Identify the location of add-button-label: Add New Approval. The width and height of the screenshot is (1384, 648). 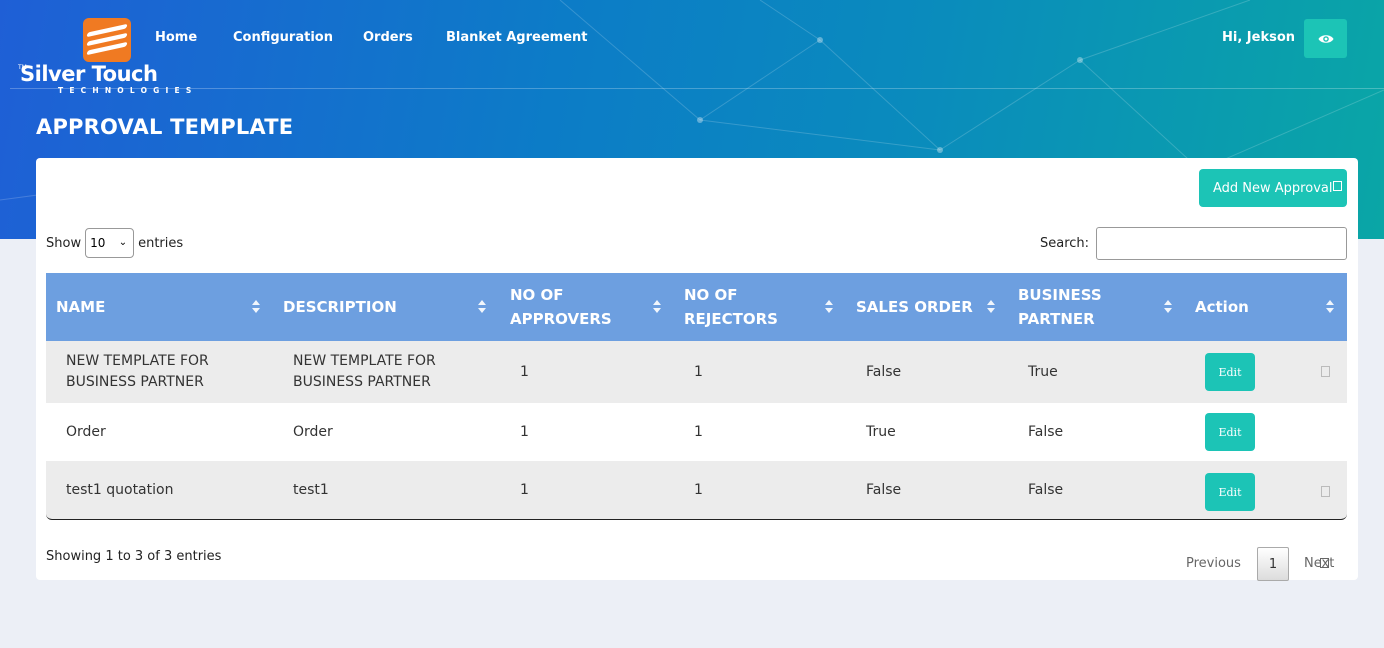
(1273, 188).